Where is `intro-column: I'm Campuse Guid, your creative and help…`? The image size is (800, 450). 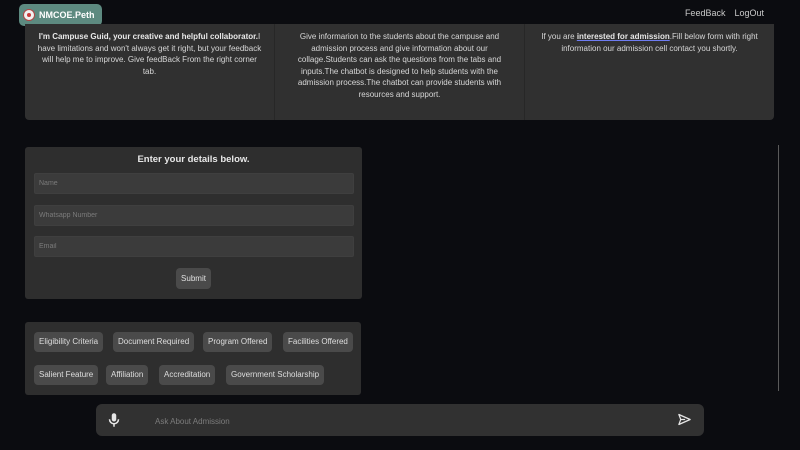
intro-column: I'm Campuse Guid, your creative and help… is located at coordinates (149, 72).